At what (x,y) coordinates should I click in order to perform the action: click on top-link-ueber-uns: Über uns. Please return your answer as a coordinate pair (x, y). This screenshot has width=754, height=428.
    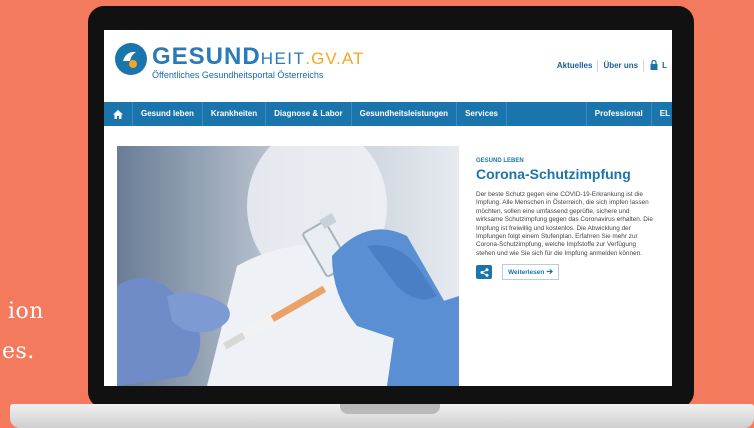
    Looking at the image, I should click on (621, 66).